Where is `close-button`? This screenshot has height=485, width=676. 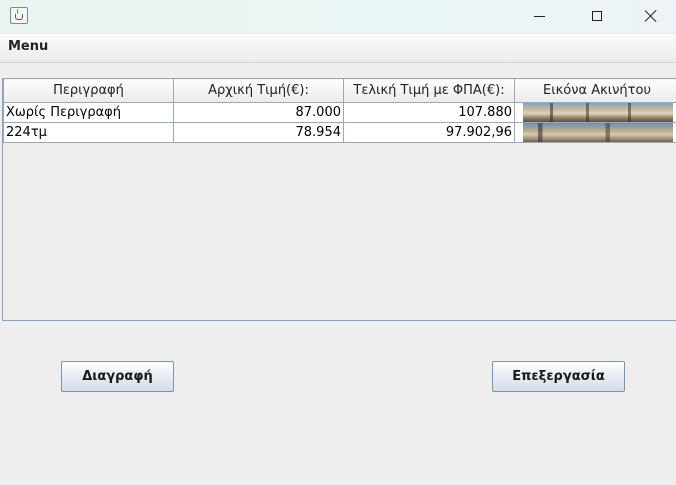 close-button is located at coordinates (651, 16).